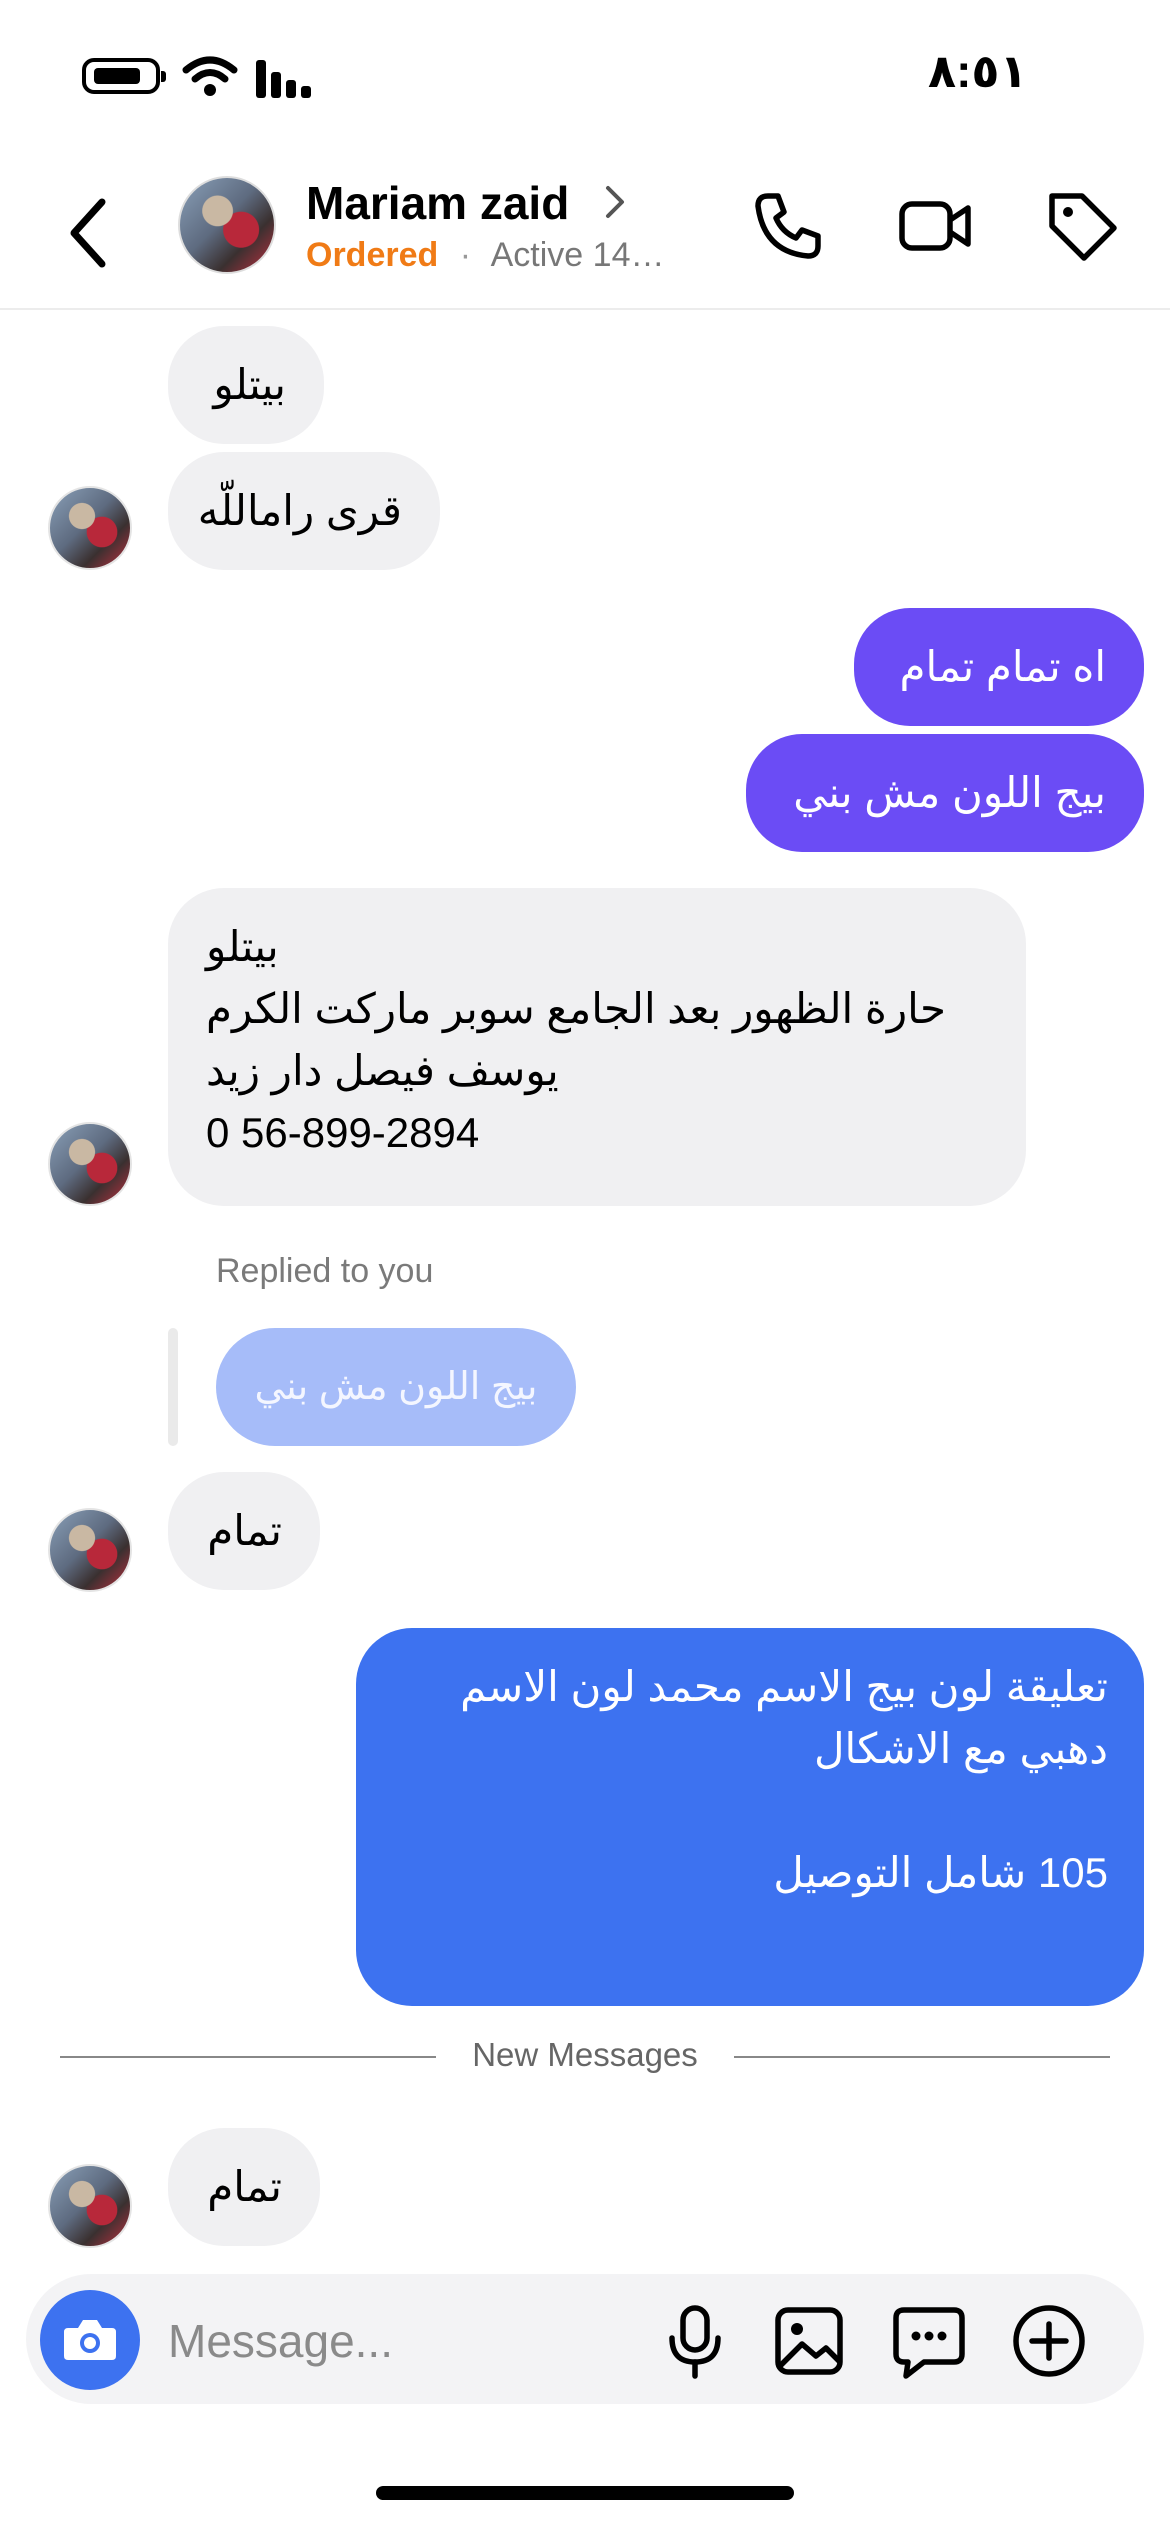  I want to click on message-incoming: قرى راماللّه, so click(304, 511).